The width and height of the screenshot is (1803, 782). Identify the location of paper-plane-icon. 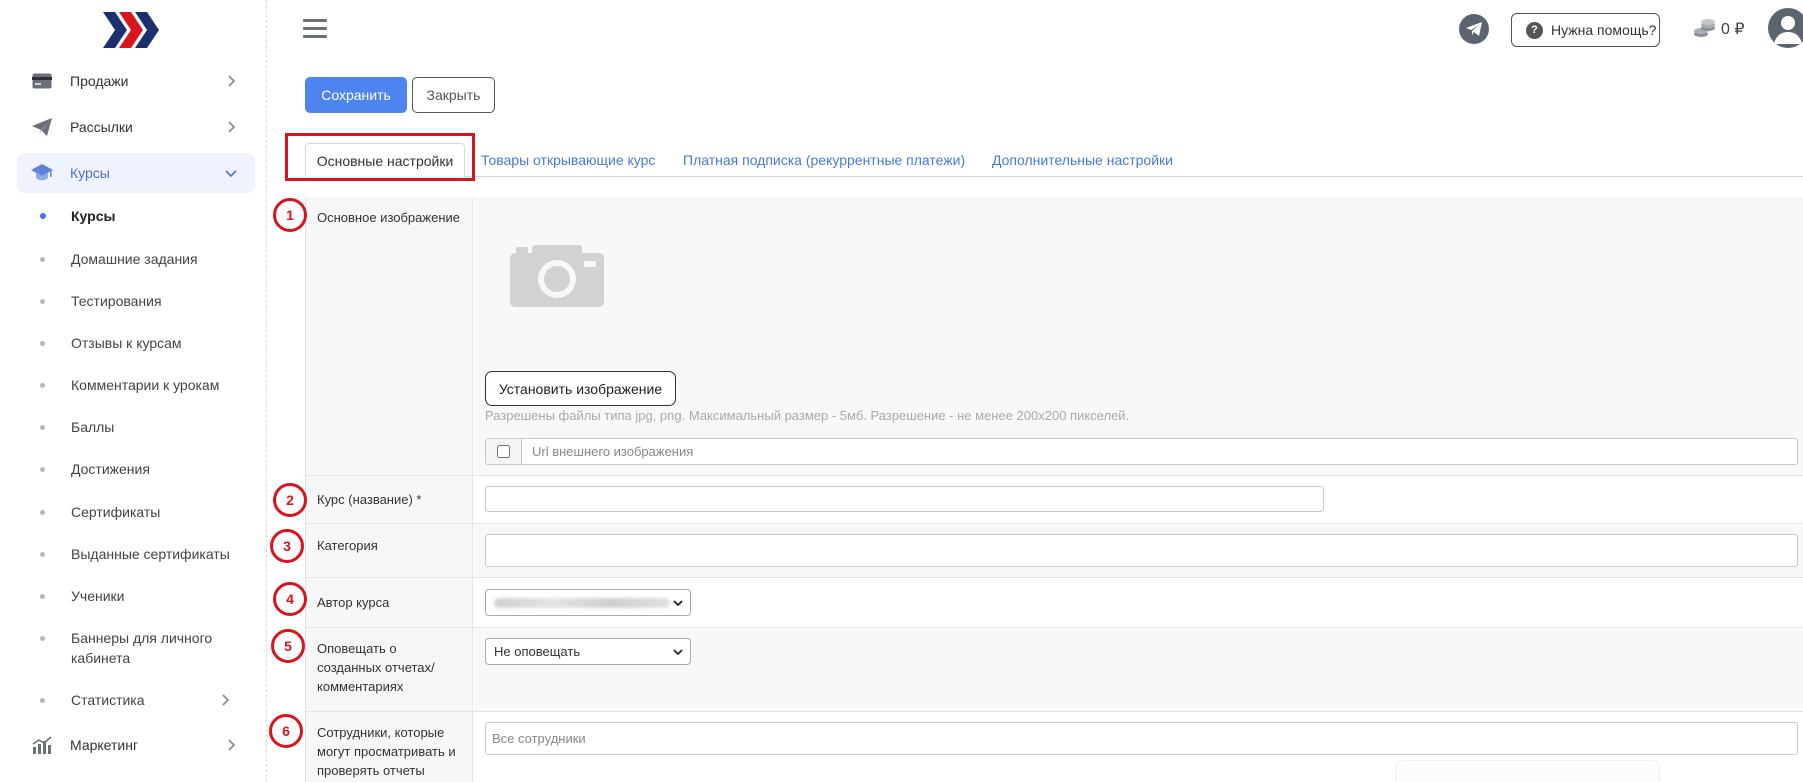
(42, 127).